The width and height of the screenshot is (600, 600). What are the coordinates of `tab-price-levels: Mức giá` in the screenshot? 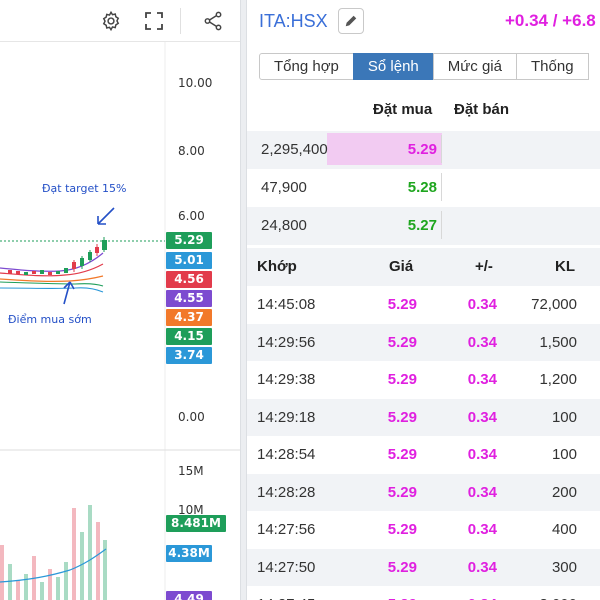 It's located at (474, 66).